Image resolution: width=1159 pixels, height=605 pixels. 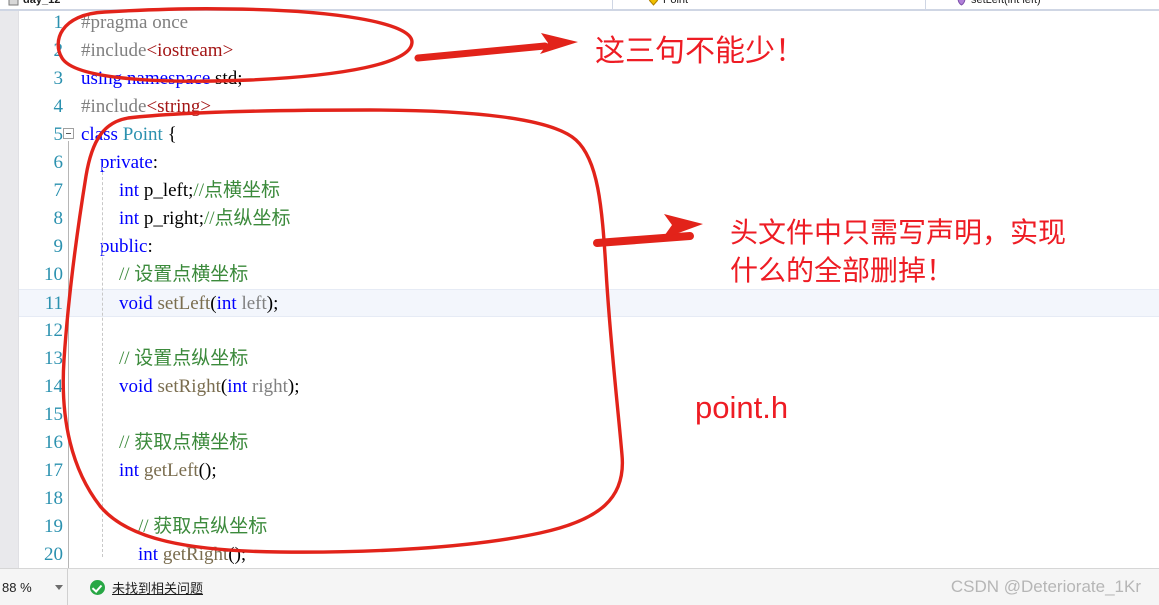 I want to click on line-number: 10, so click(x=53, y=274).